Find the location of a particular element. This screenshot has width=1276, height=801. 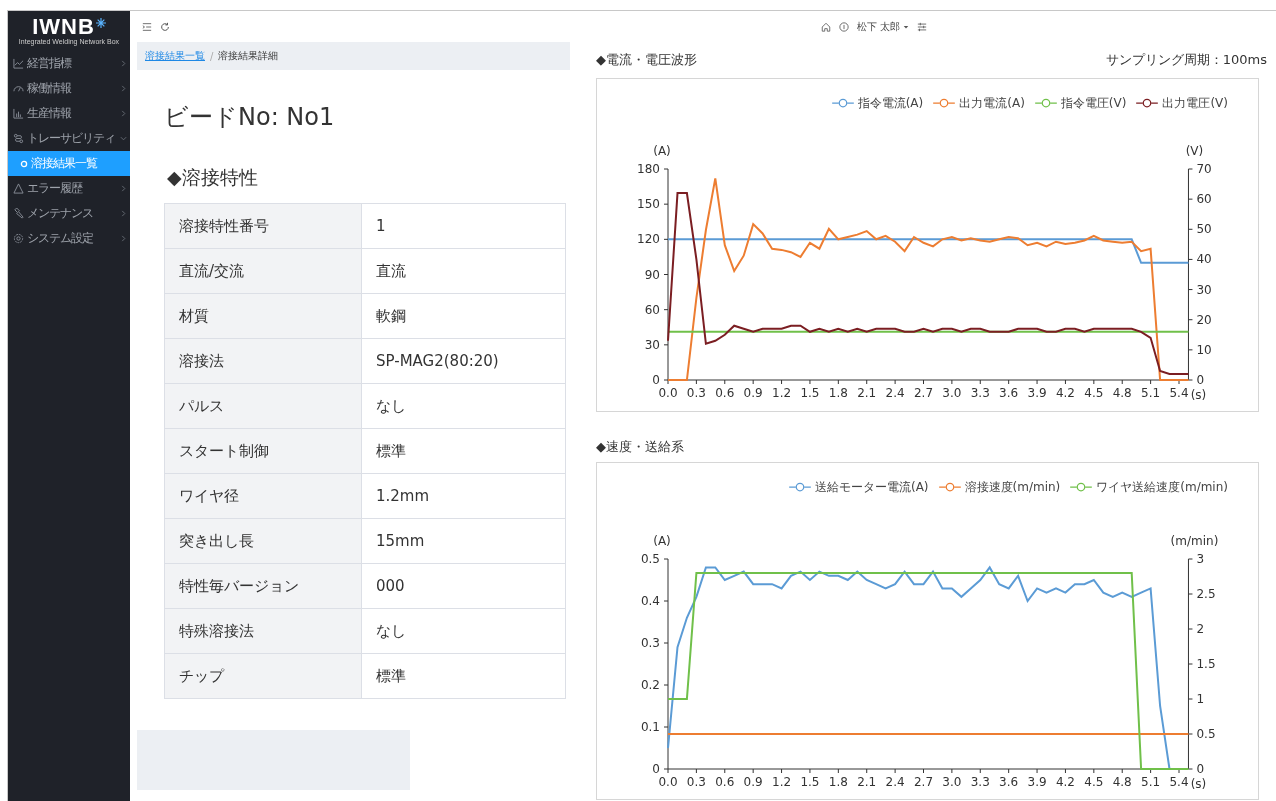

sidebar-item: エラー履歴 is located at coordinates (69, 188).